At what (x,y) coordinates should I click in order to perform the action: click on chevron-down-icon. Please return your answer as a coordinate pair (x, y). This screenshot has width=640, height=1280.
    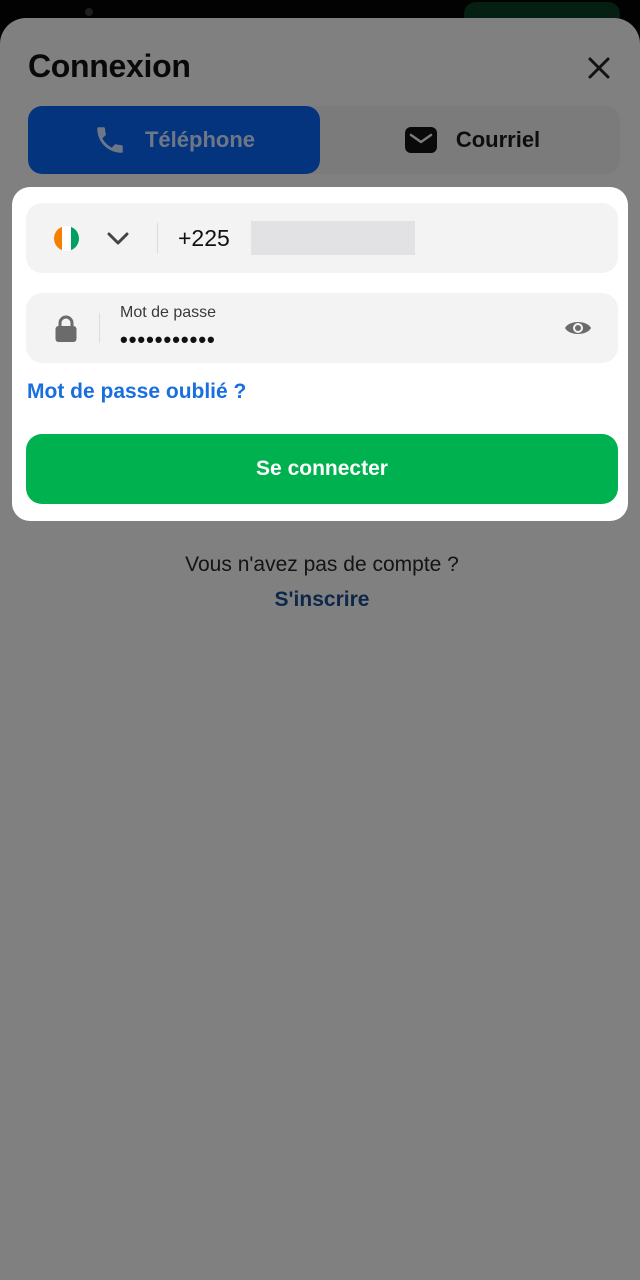
    Looking at the image, I should click on (118, 239).